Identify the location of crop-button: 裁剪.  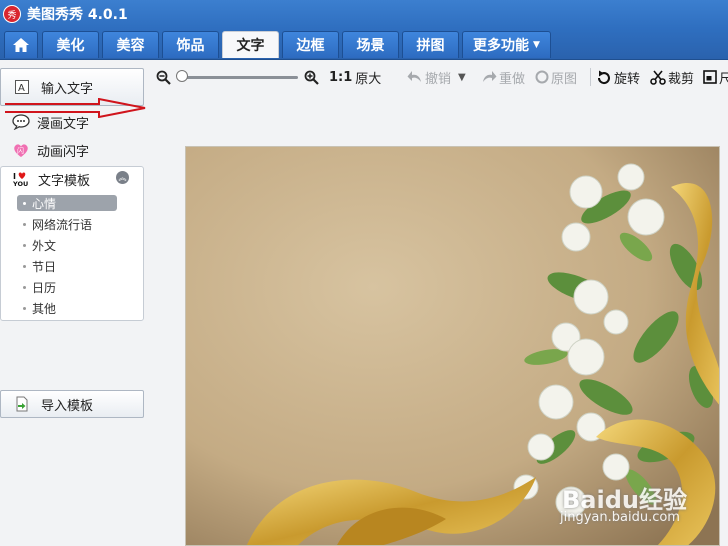
(672, 77).